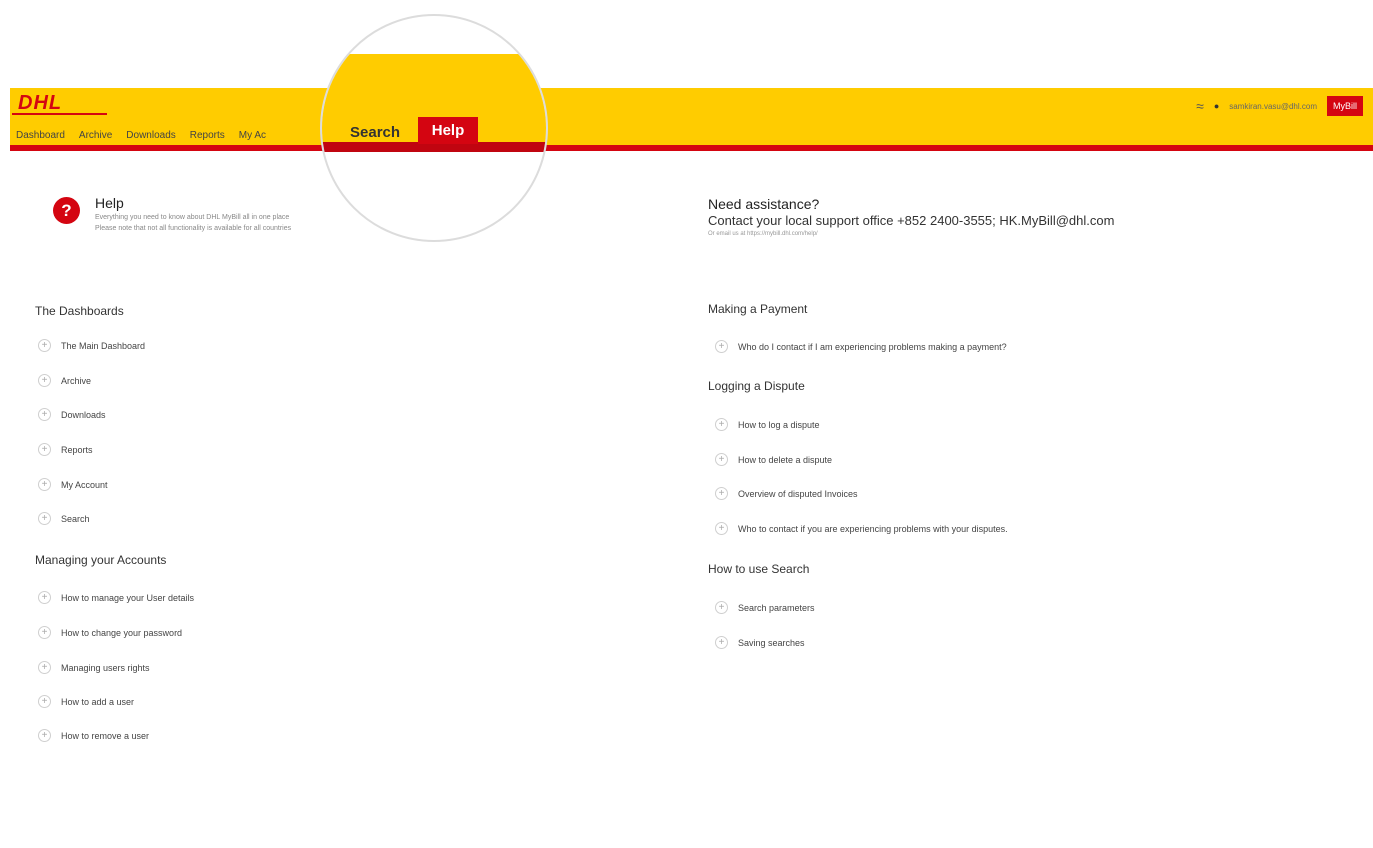 This screenshot has width=1373, height=848. I want to click on faq-item-label: Saving searches, so click(771, 642).